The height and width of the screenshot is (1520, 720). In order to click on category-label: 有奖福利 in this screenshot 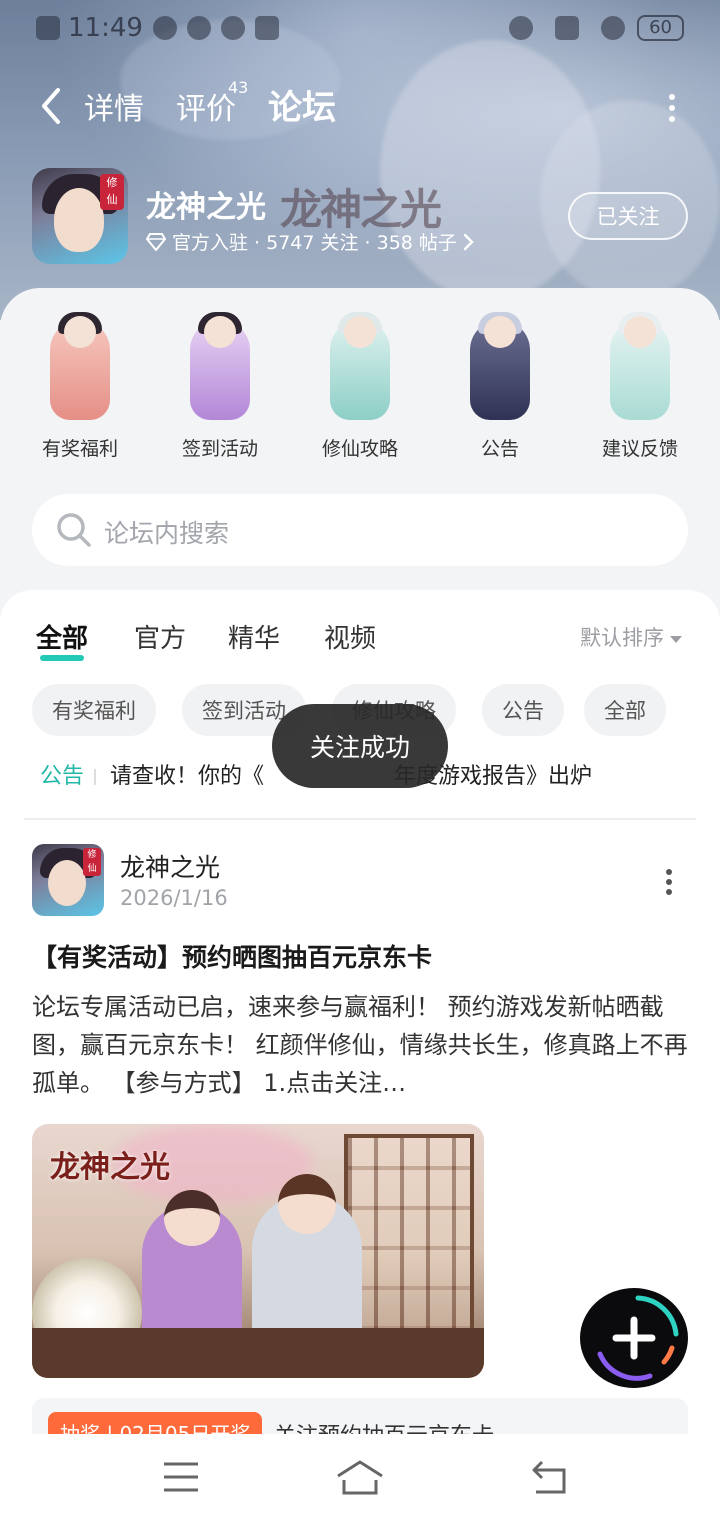, I will do `click(79, 449)`.